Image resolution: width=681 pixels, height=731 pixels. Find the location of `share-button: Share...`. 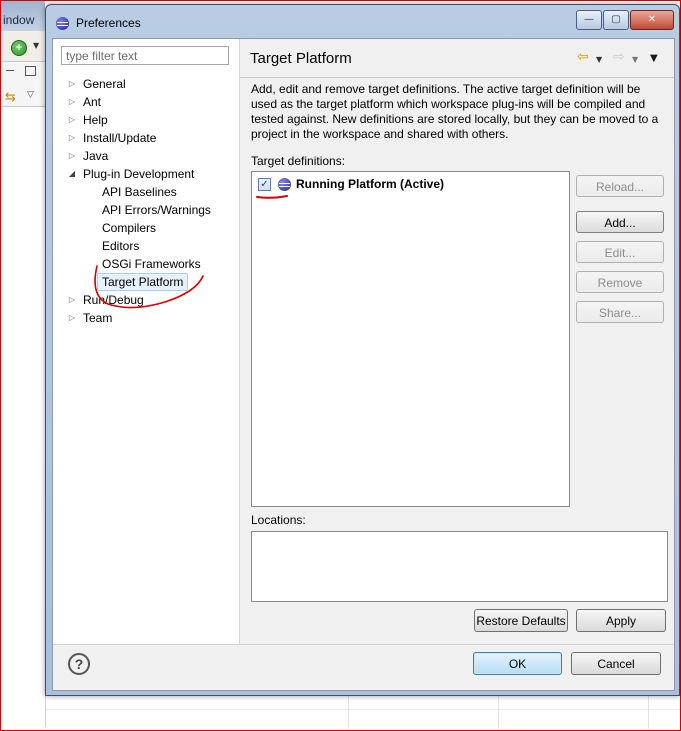

share-button: Share... is located at coordinates (620, 312).